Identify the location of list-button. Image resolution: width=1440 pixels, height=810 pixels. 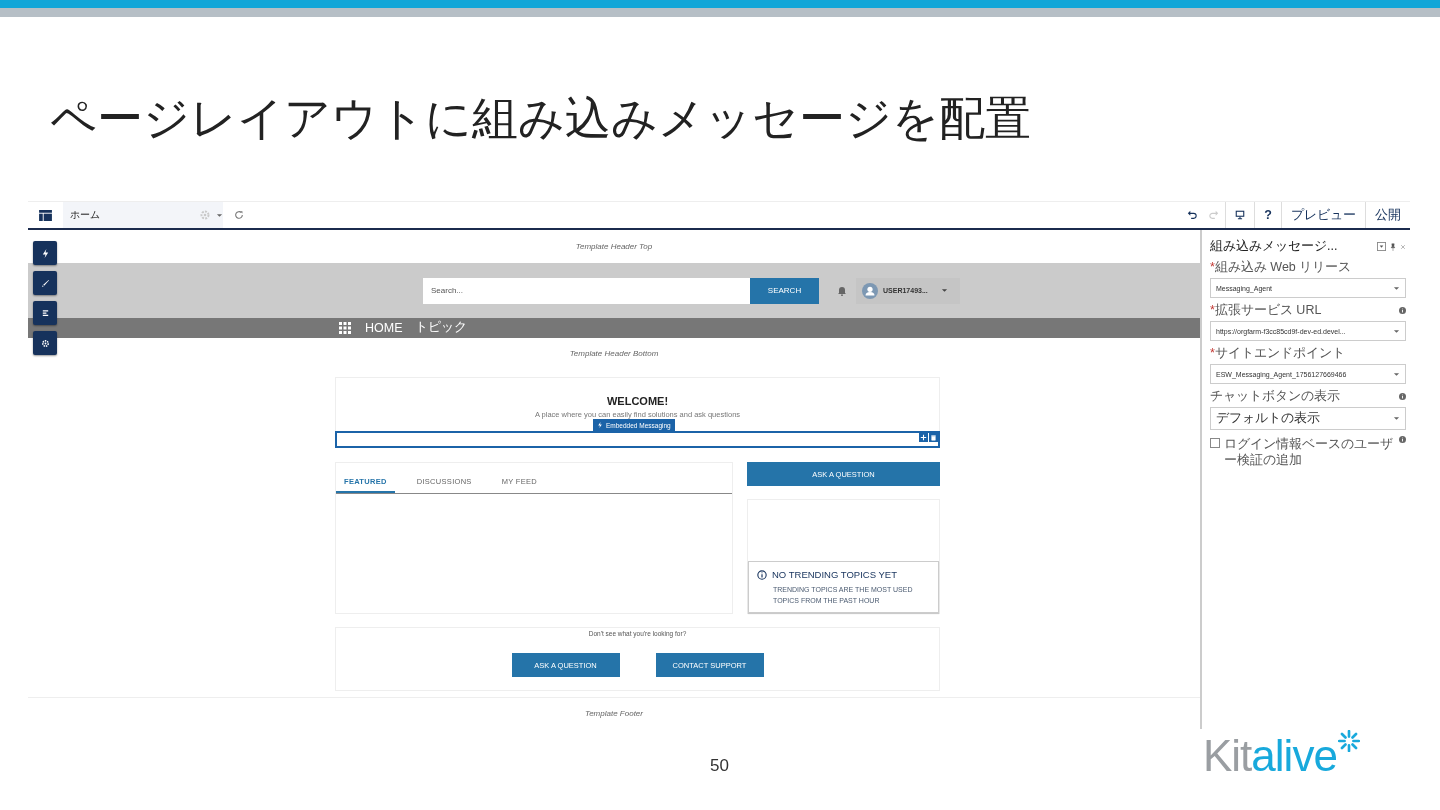
(45, 313).